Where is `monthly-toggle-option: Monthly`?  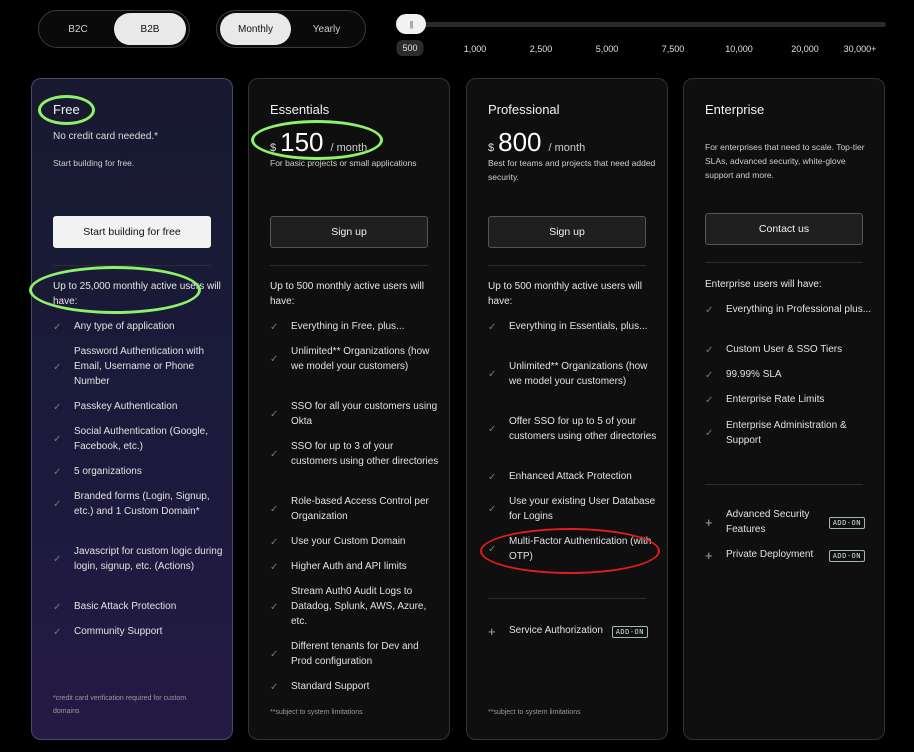
monthly-toggle-option: Monthly is located at coordinates (255, 29).